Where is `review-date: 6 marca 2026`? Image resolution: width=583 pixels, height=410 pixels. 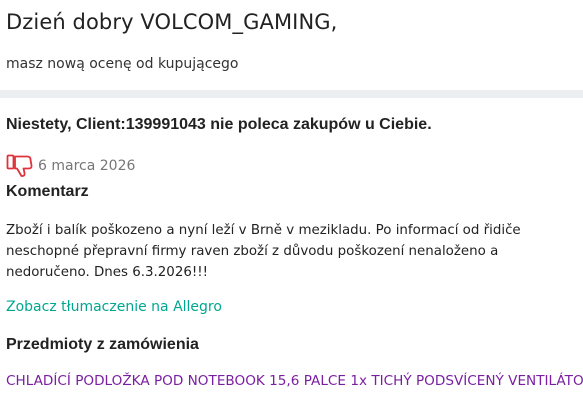 review-date: 6 marca 2026 is located at coordinates (87, 166).